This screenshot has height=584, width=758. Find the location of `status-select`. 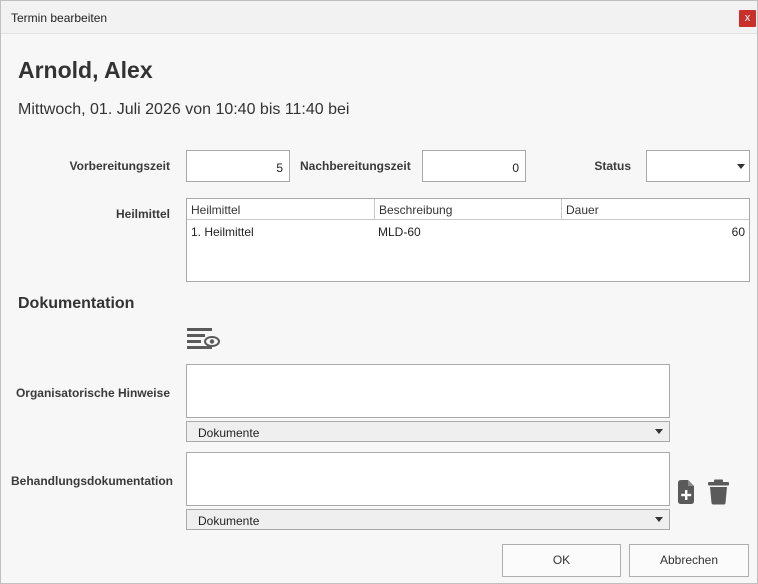

status-select is located at coordinates (698, 166).